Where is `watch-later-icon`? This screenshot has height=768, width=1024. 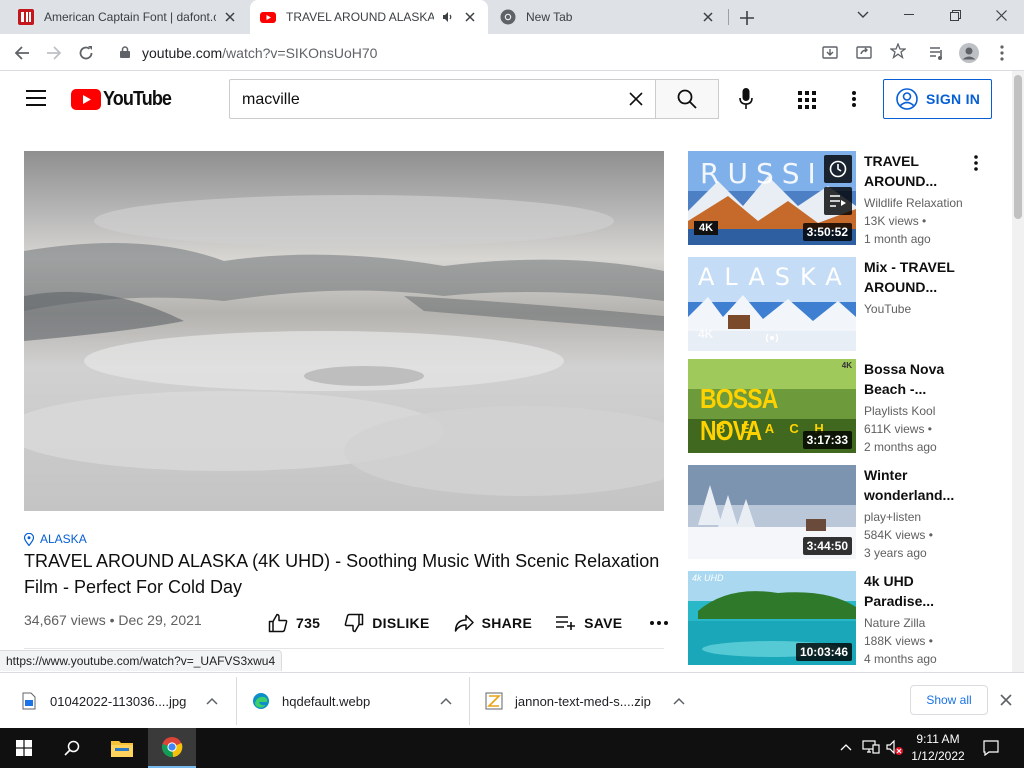
watch-later-icon is located at coordinates (838, 169).